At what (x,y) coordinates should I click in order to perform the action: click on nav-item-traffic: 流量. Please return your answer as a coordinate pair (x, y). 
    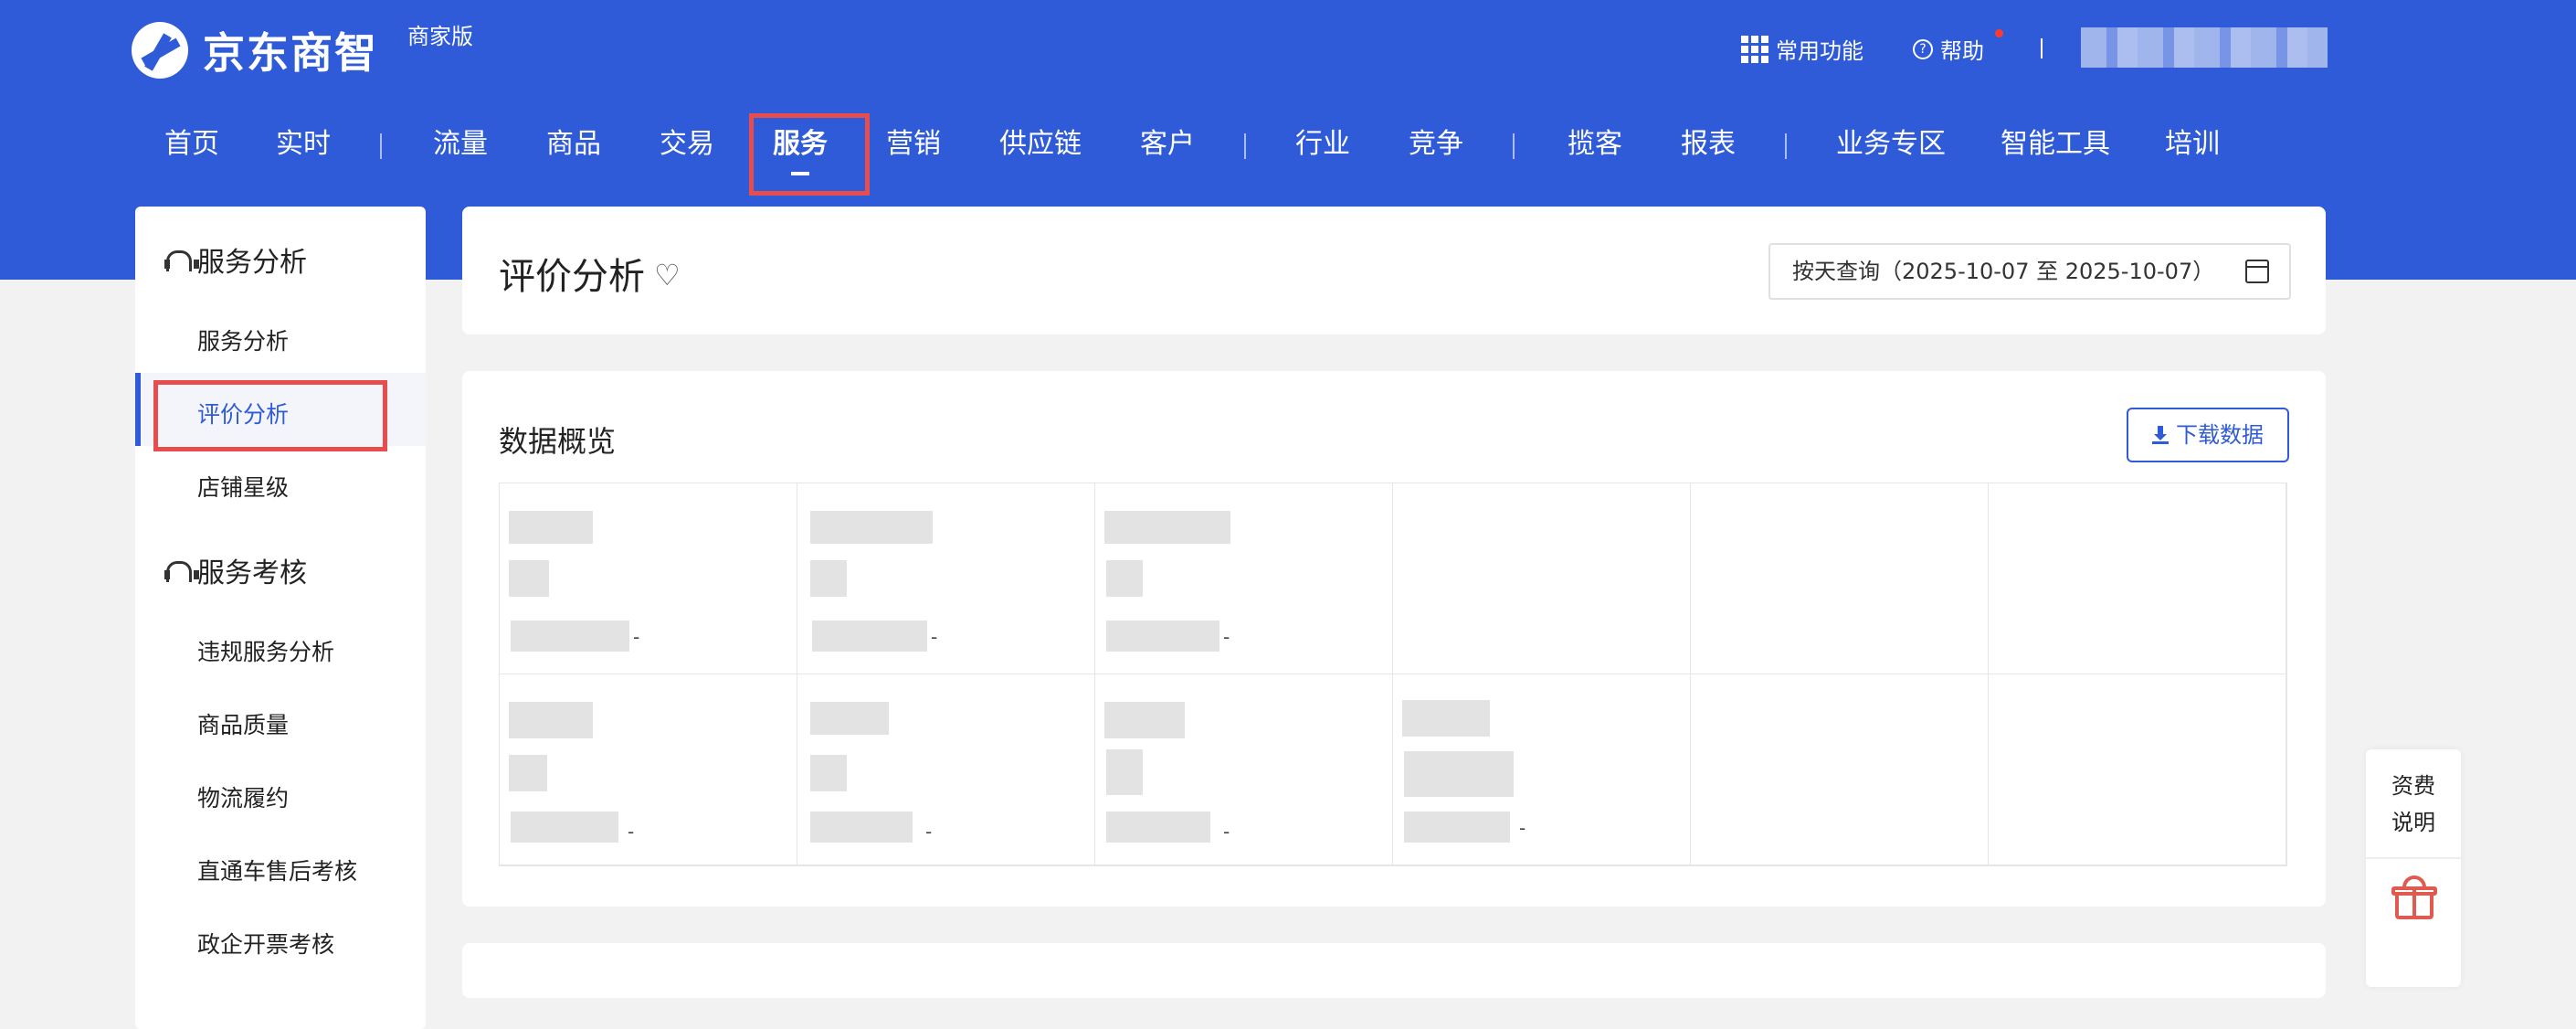
    Looking at the image, I should click on (461, 146).